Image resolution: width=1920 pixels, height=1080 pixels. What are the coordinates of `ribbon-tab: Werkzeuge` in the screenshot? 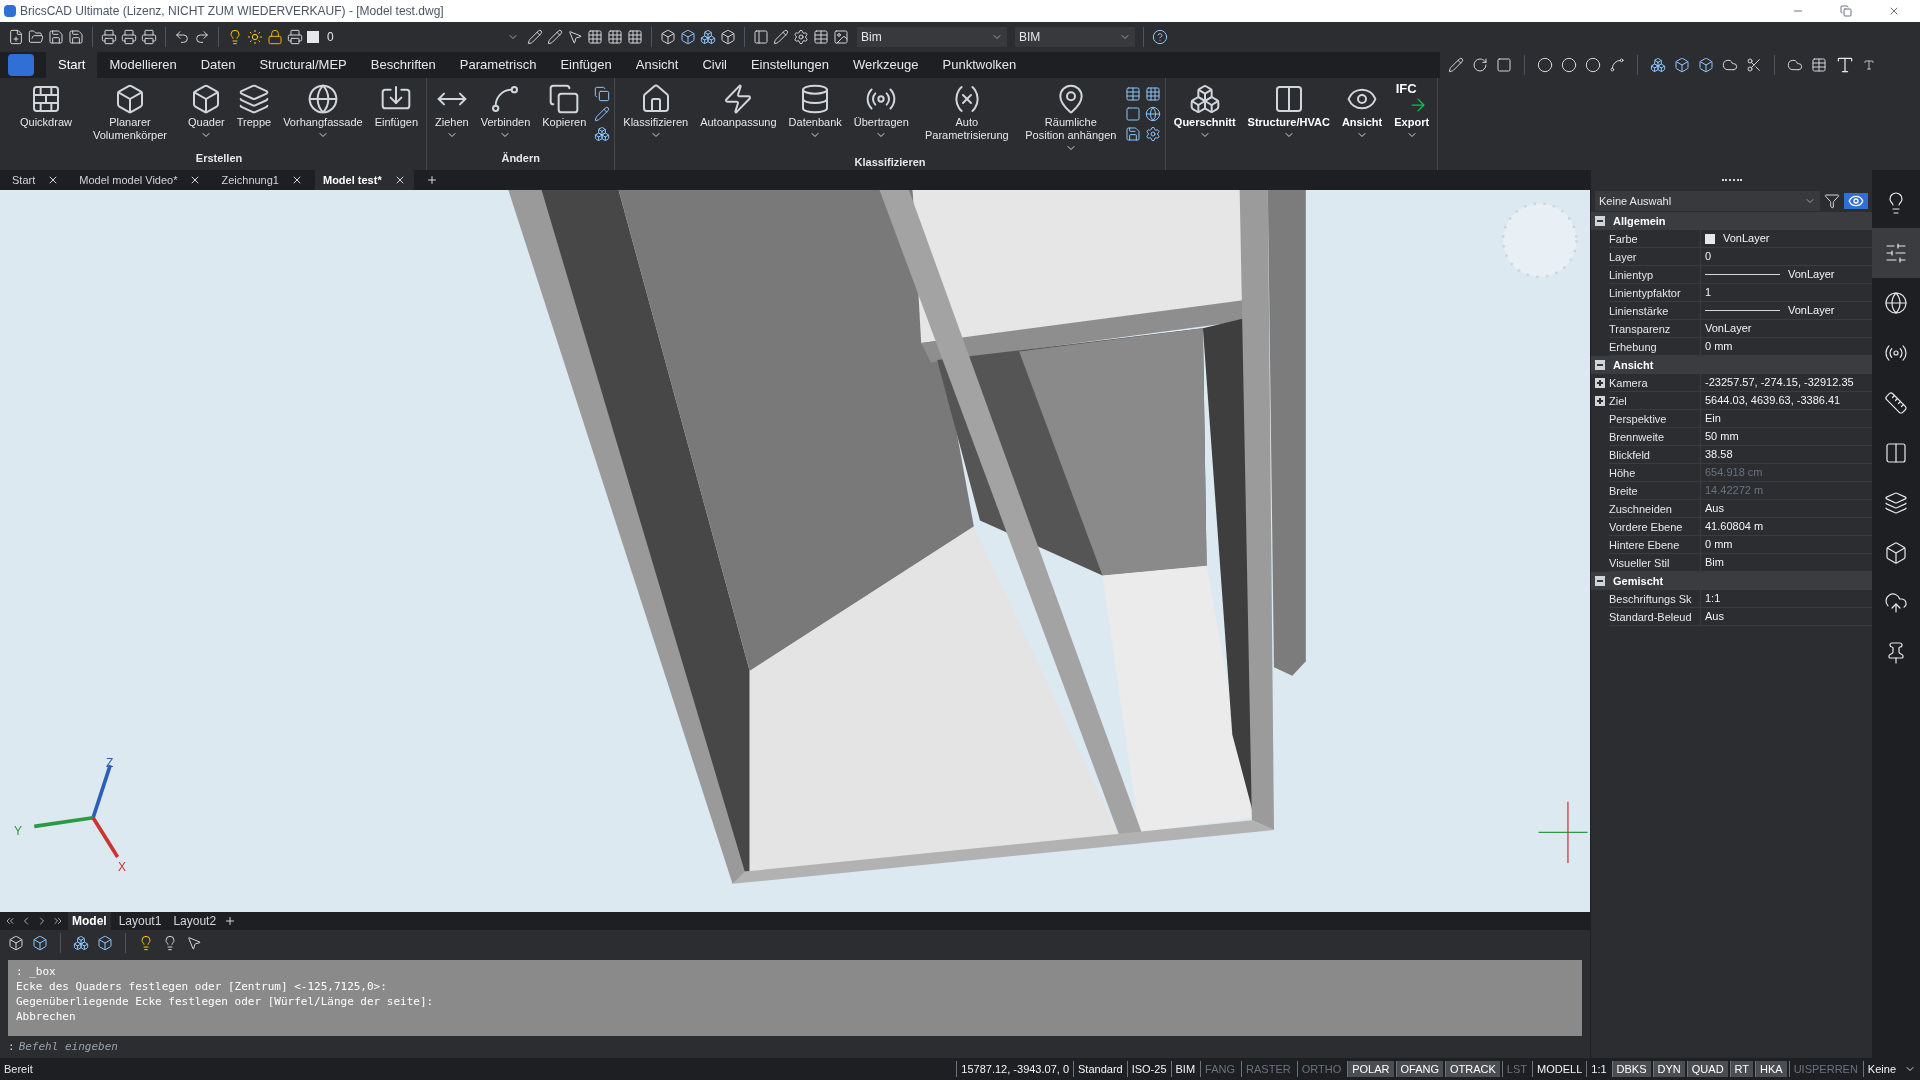 It's located at (886, 65).